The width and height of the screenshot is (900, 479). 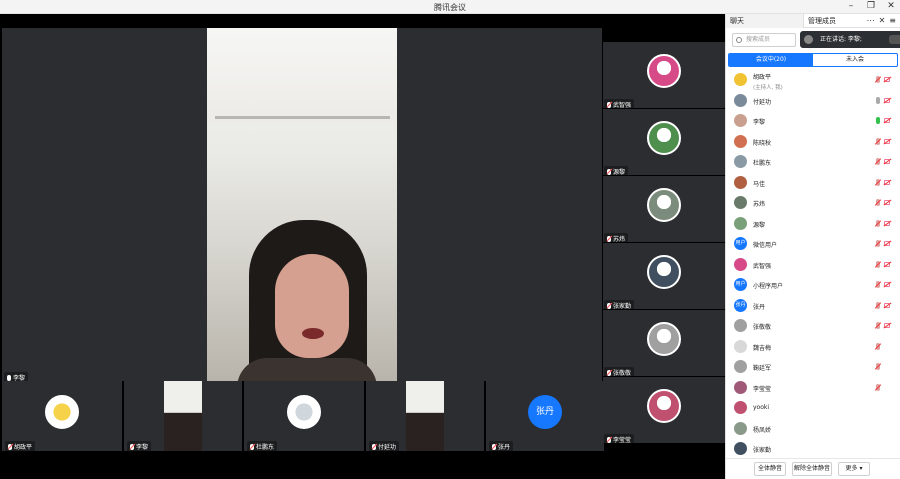 What do you see at coordinates (871, 20) in the screenshot?
I see `more-icon: ⋯` at bounding box center [871, 20].